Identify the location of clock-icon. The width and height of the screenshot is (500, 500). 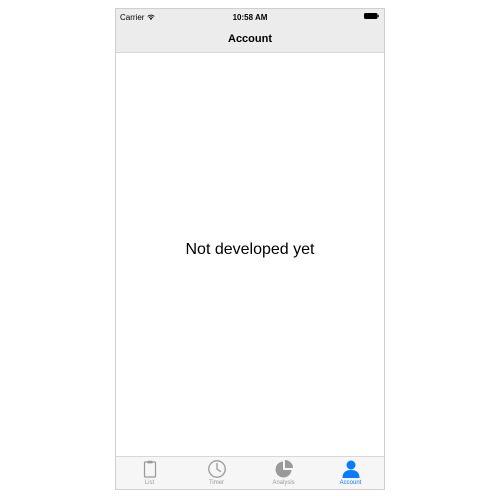
(216, 469).